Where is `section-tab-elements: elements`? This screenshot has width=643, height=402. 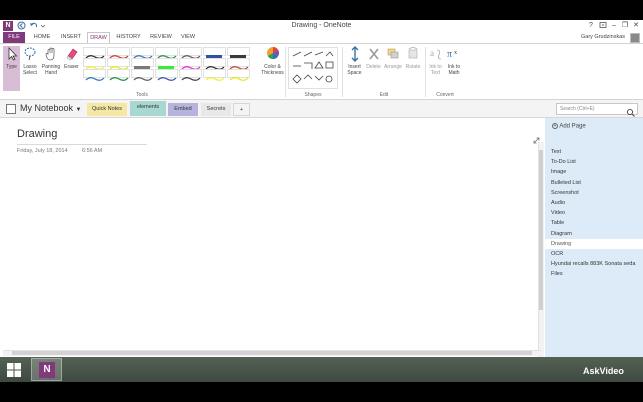
section-tab-elements: elements is located at coordinates (148, 108).